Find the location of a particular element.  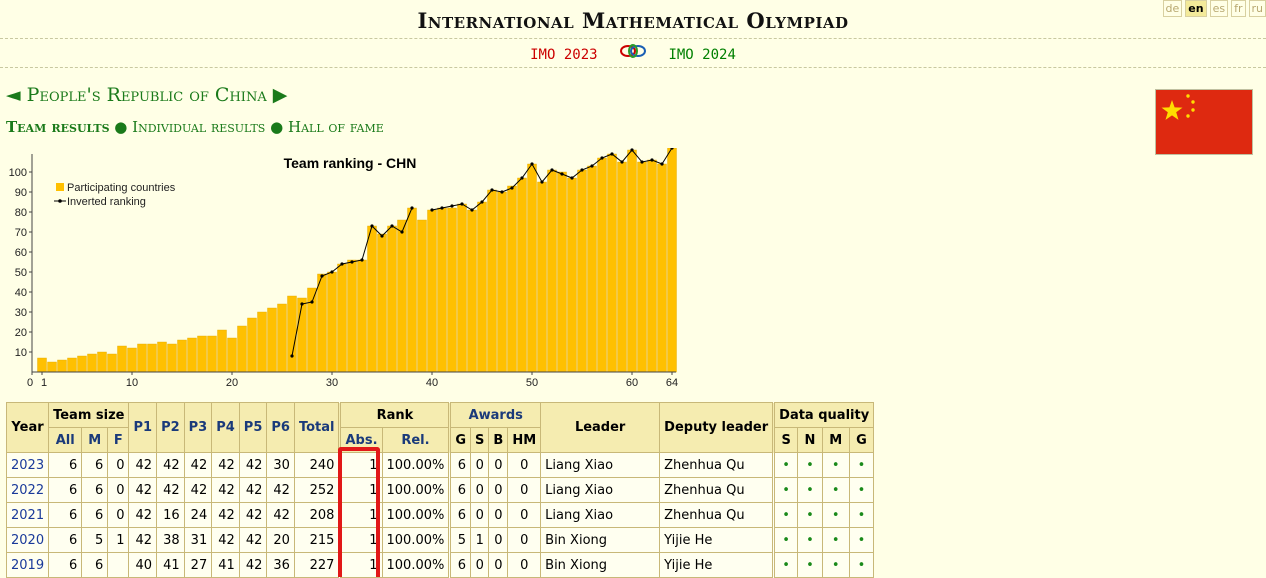

language-de: de is located at coordinates (1173, 8).